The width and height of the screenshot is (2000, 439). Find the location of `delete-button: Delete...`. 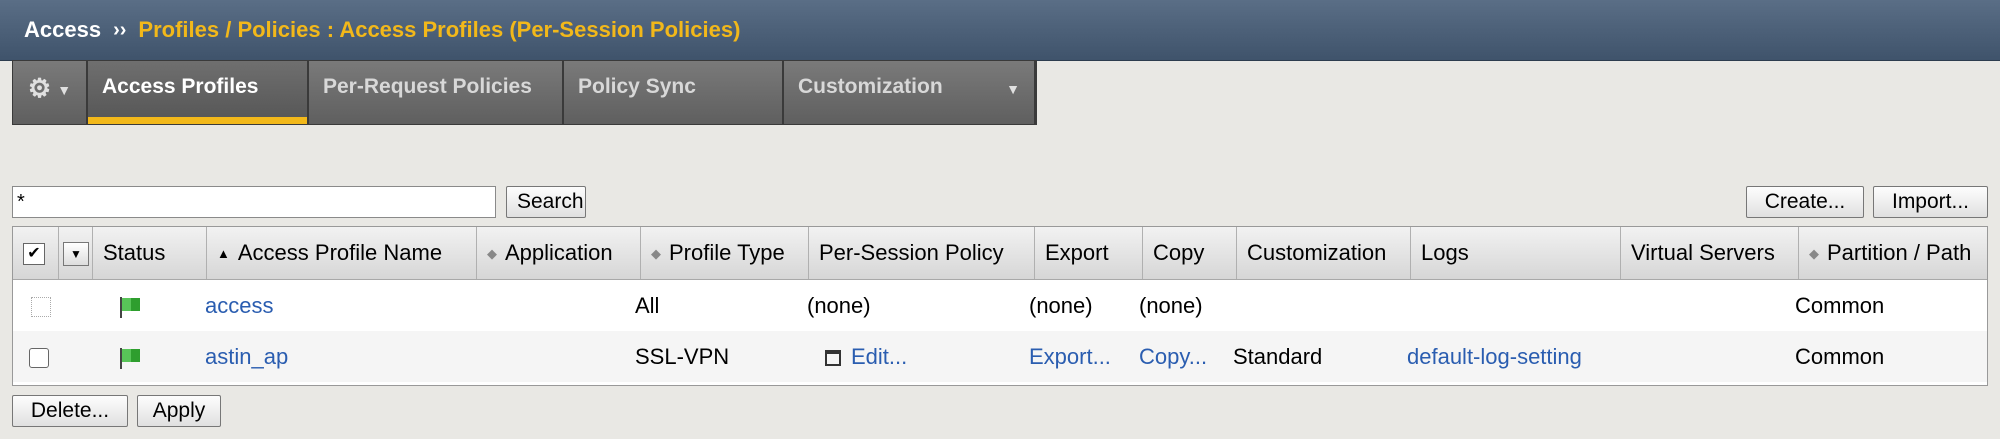

delete-button: Delete... is located at coordinates (70, 411).